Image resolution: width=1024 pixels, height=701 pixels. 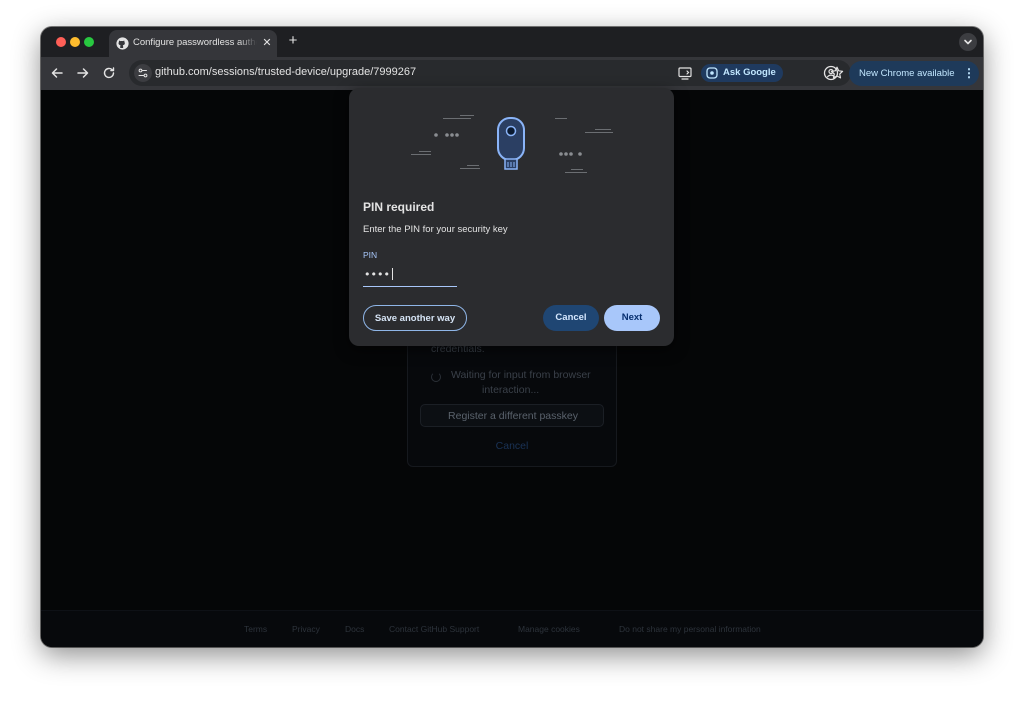 What do you see at coordinates (399, 207) in the screenshot?
I see `dialog-title: PIN required` at bounding box center [399, 207].